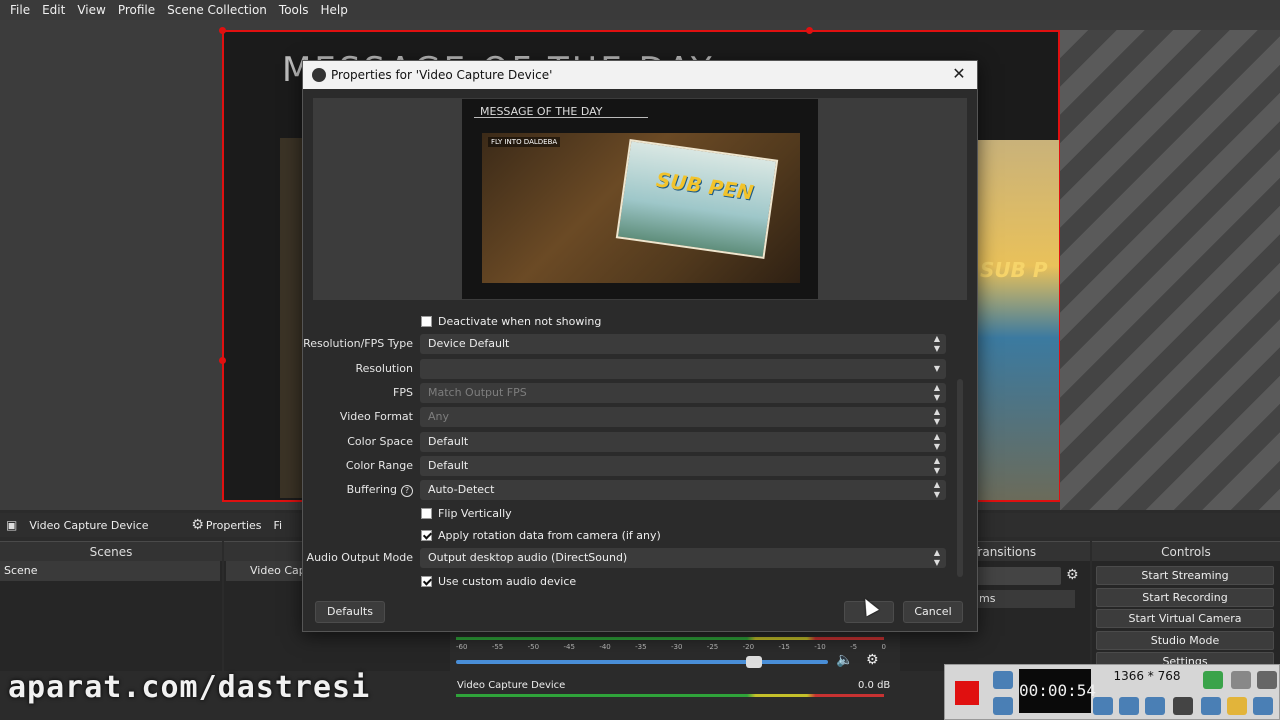 The image size is (1280, 720). I want to click on start-streaming-button: Start Streaming, so click(1185, 575).